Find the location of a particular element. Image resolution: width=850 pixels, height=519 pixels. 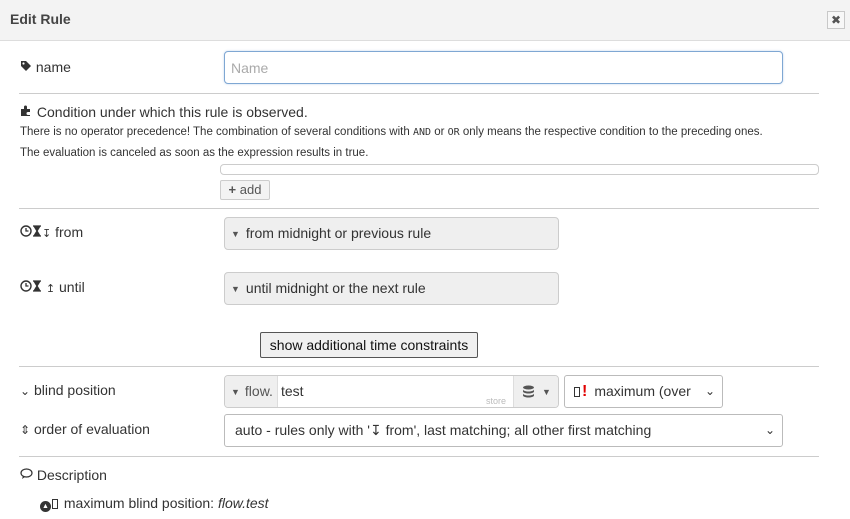

blind-position-mode-select: ! maximum (over ⌄ is located at coordinates (643, 391).